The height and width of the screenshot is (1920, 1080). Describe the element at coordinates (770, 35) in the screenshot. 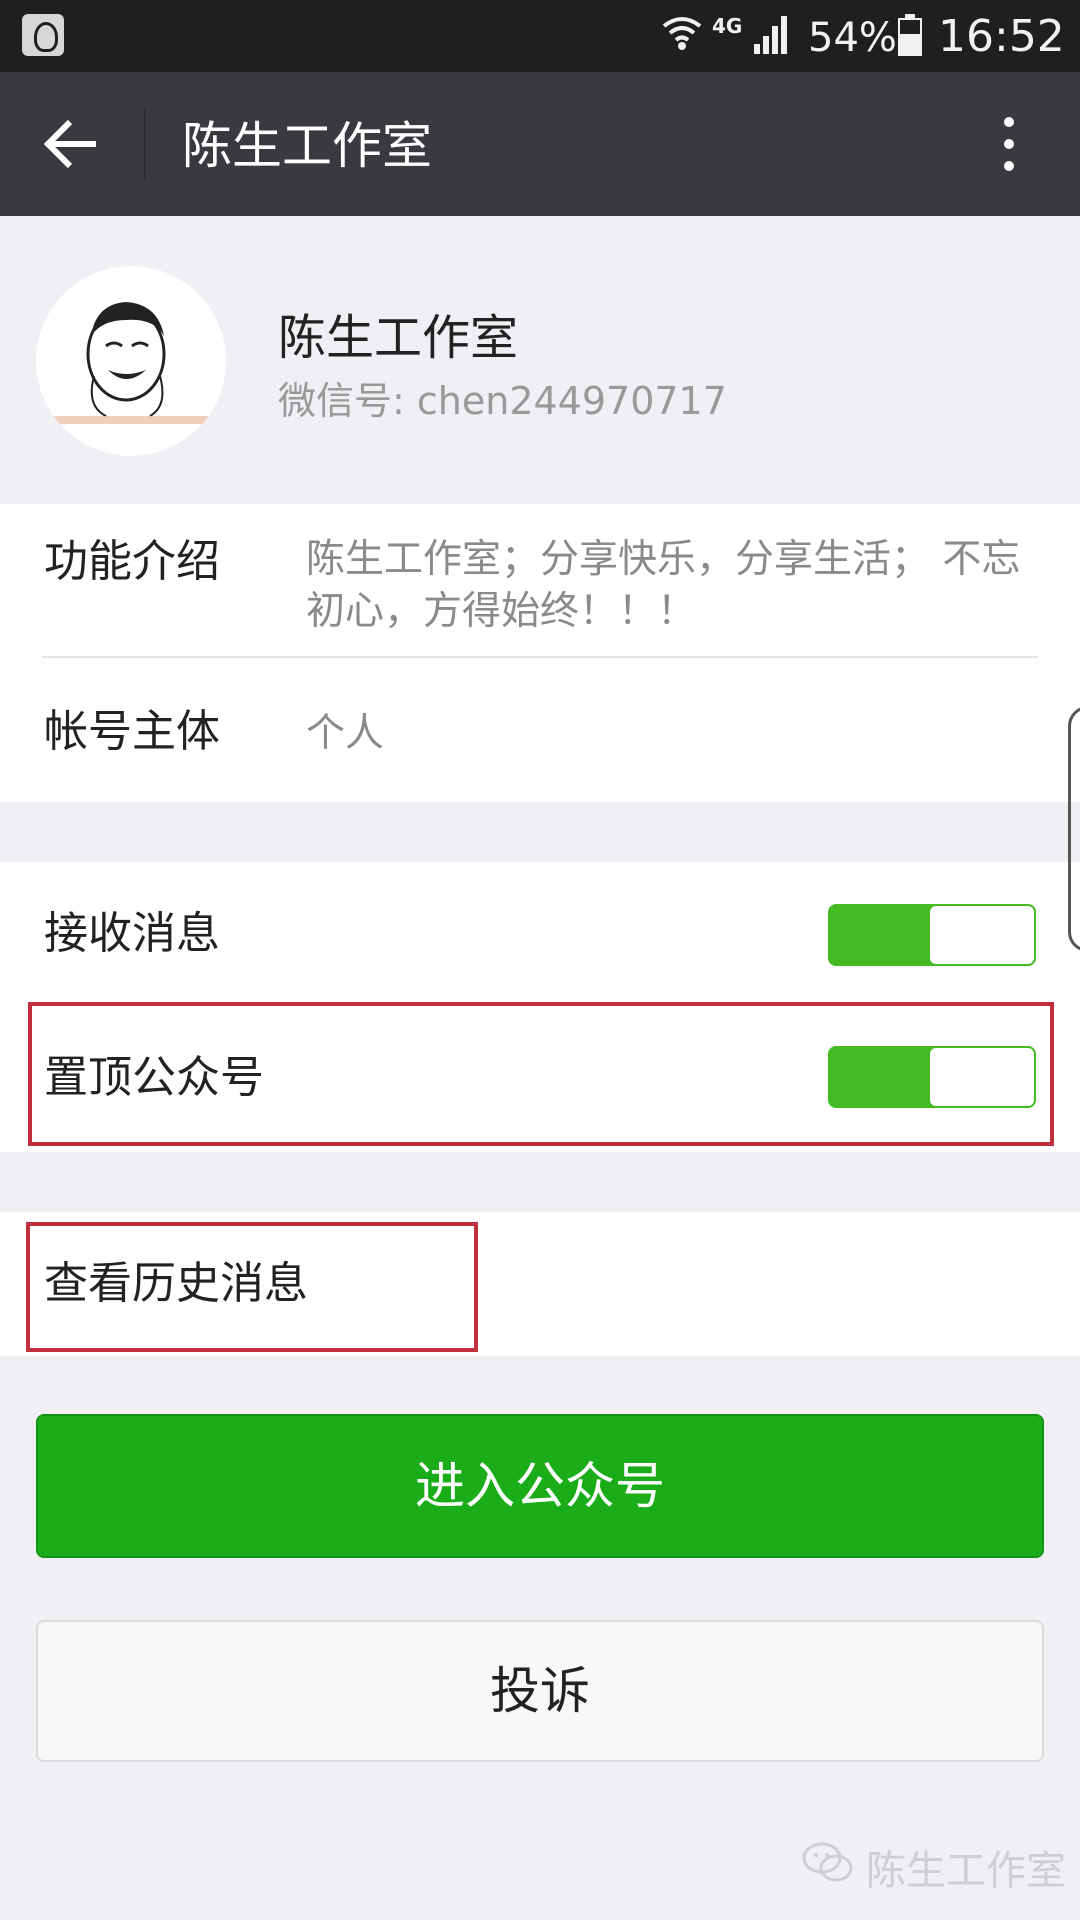

I see `signal-icon` at that location.